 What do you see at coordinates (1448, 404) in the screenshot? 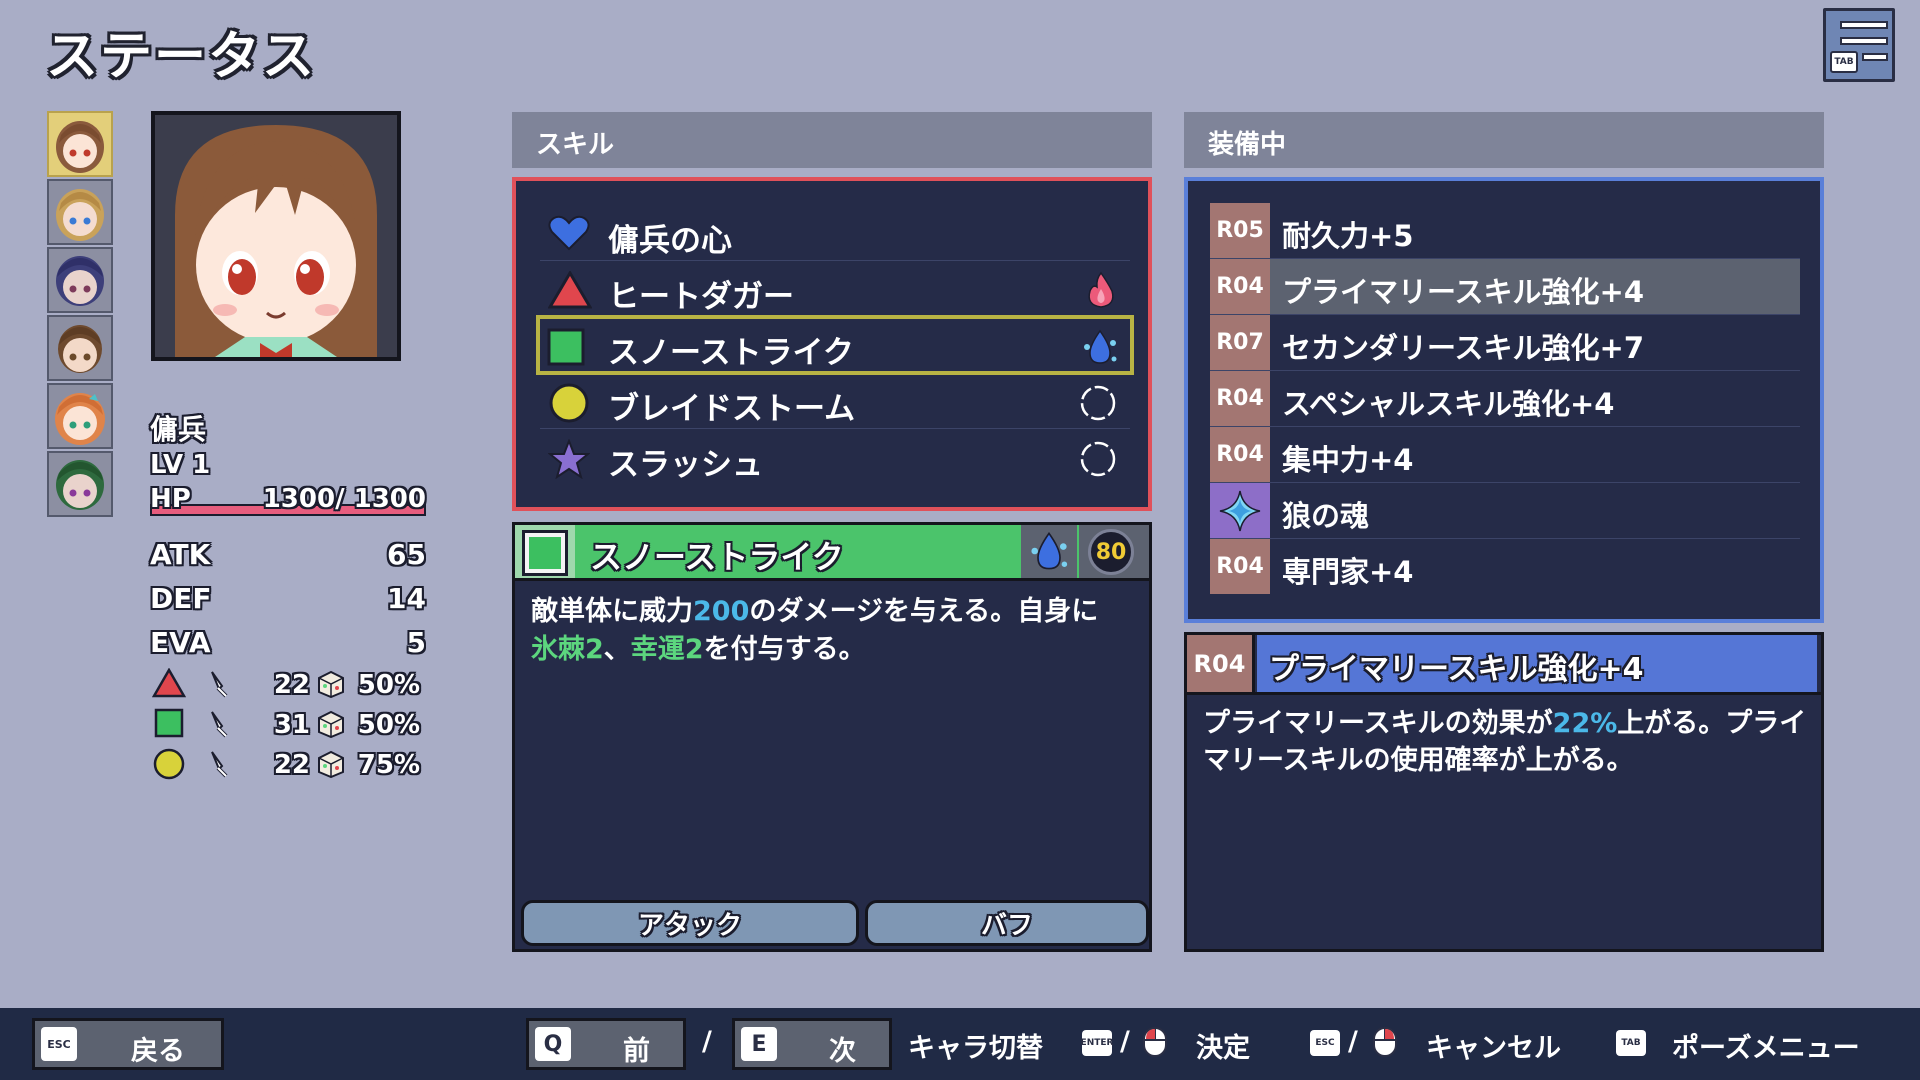
I see `equipment-label: スペシャルスキル強化+4` at bounding box center [1448, 404].